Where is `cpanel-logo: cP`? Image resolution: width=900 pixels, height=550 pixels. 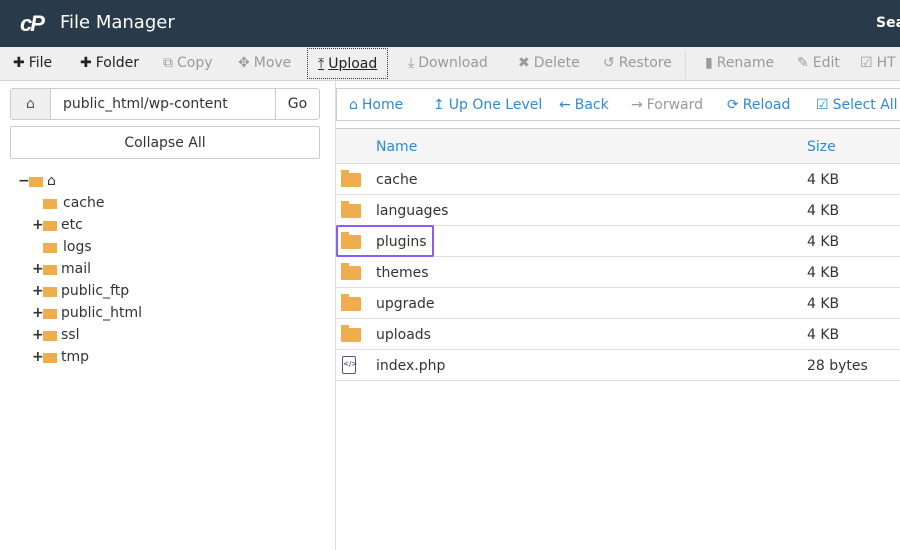
cpanel-logo: cP is located at coordinates (32, 24).